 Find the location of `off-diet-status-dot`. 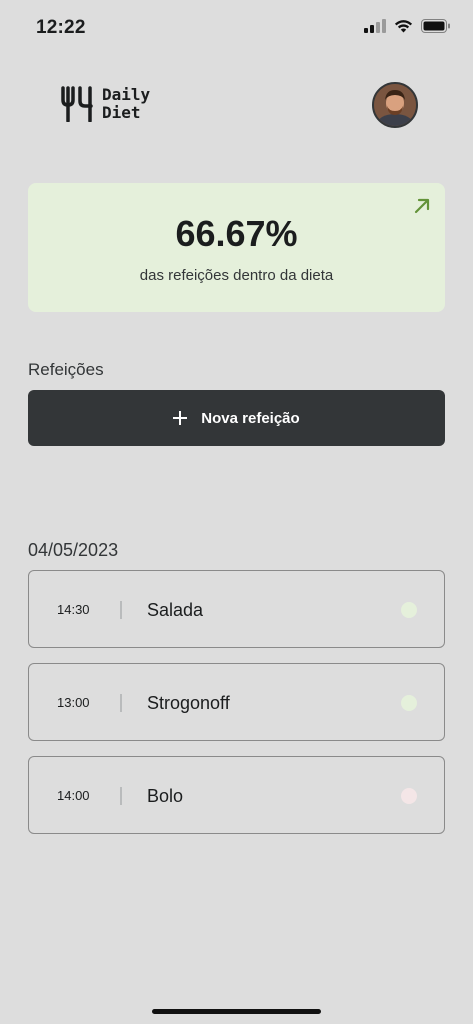

off-diet-status-dot is located at coordinates (409, 796).